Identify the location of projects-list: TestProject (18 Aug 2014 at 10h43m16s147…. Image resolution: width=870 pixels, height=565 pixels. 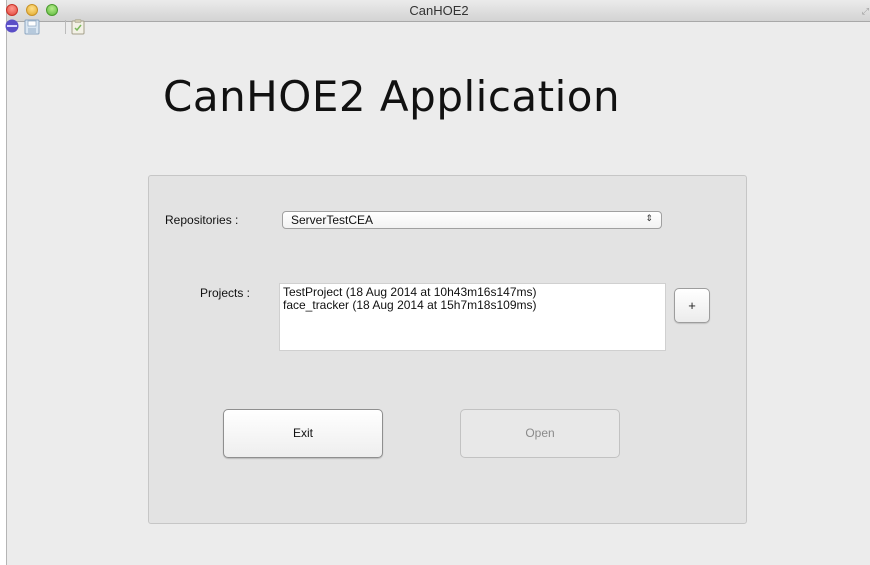
(472, 317).